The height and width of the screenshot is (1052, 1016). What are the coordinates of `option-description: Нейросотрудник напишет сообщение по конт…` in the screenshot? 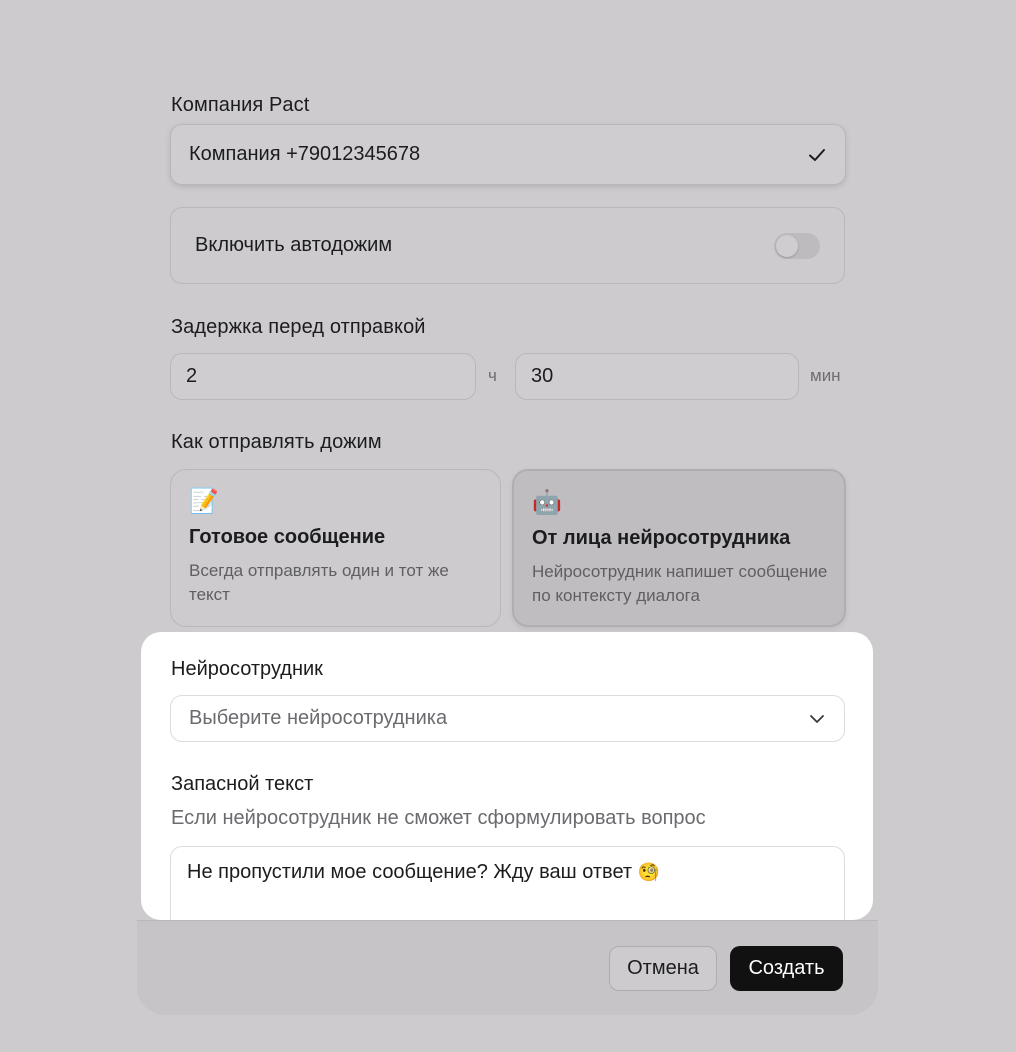 It's located at (680, 583).